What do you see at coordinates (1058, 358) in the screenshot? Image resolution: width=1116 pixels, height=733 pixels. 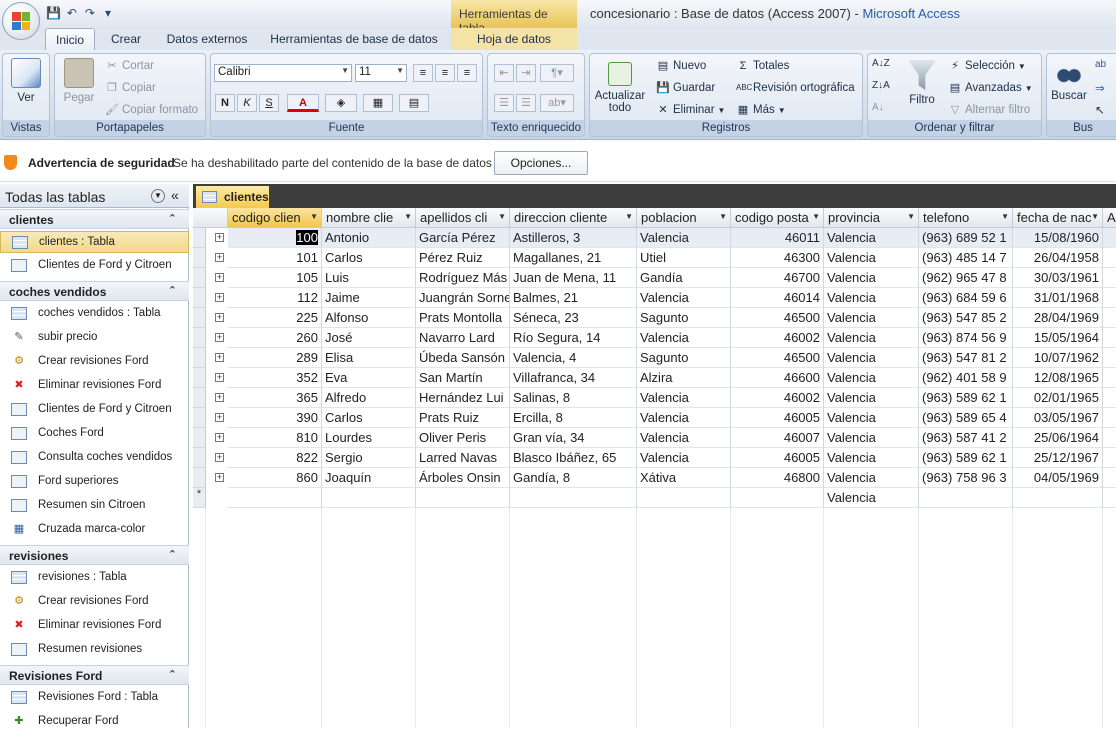 I see `table-cell: 10/07/1962` at bounding box center [1058, 358].